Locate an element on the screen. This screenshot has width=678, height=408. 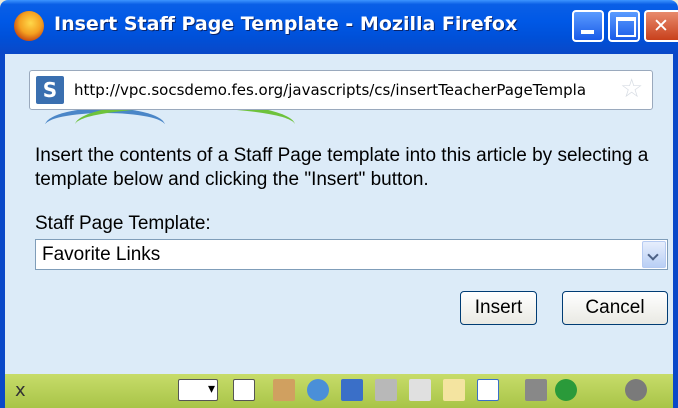
cancel-button: Cancel is located at coordinates (615, 308).